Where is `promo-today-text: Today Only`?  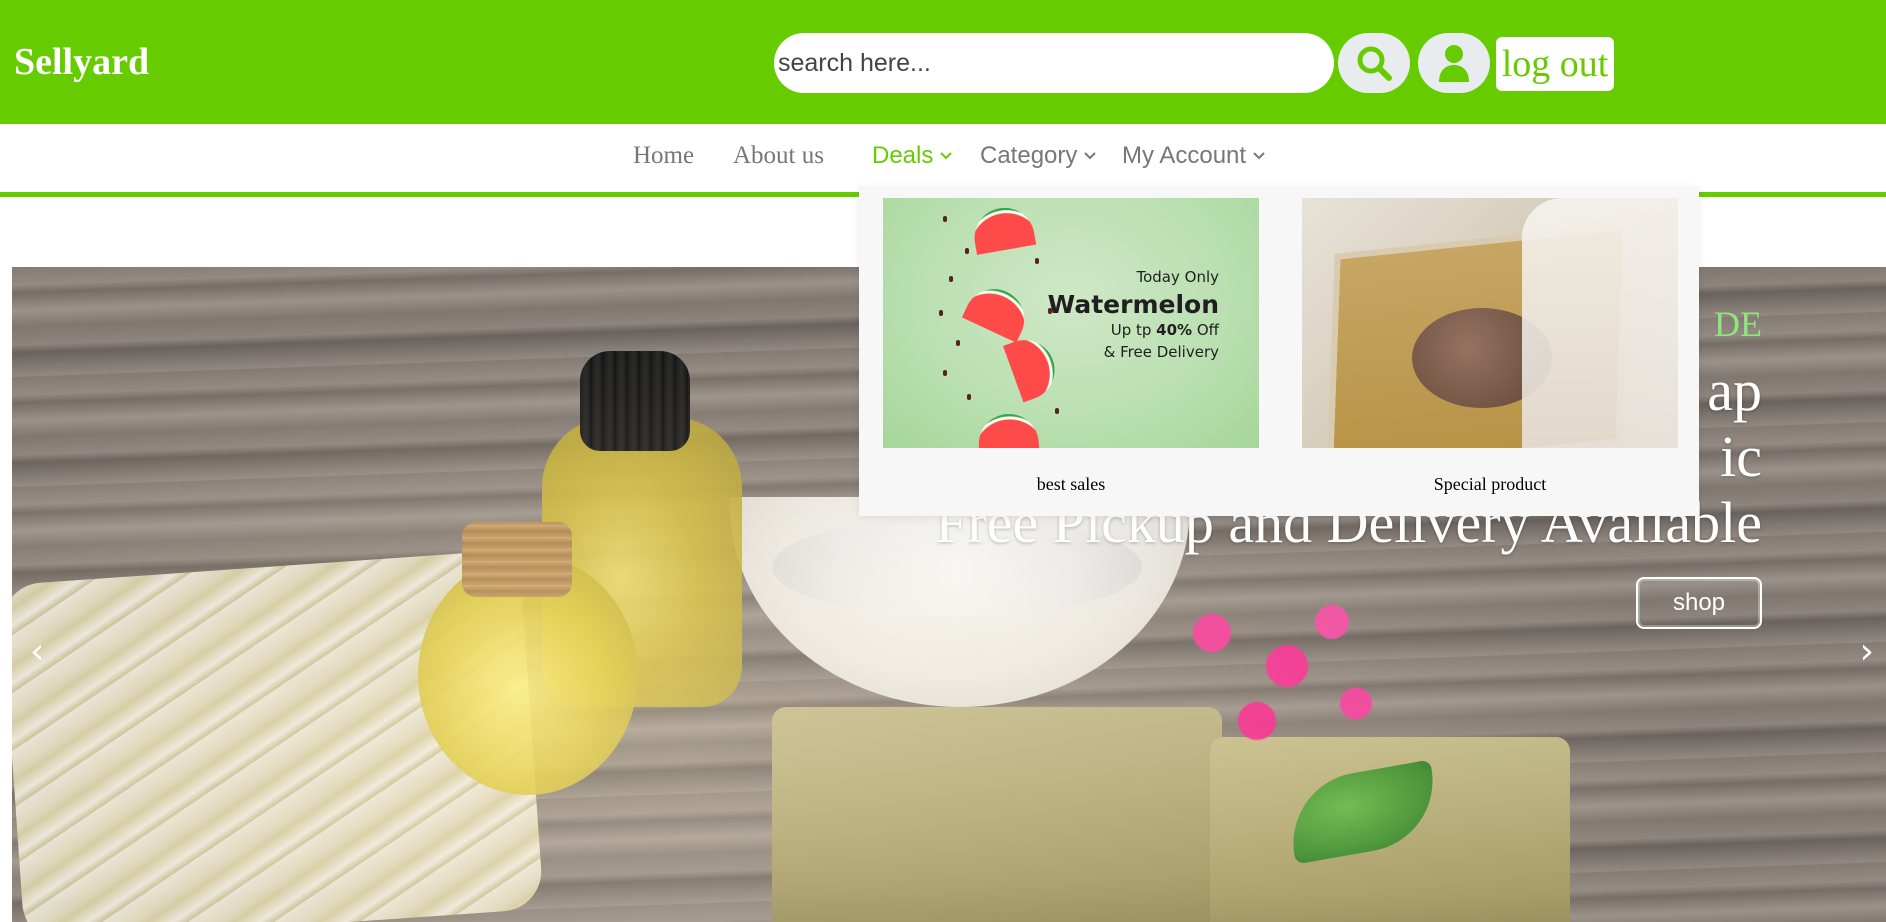
promo-today-text: Today Only is located at coordinates (1177, 277).